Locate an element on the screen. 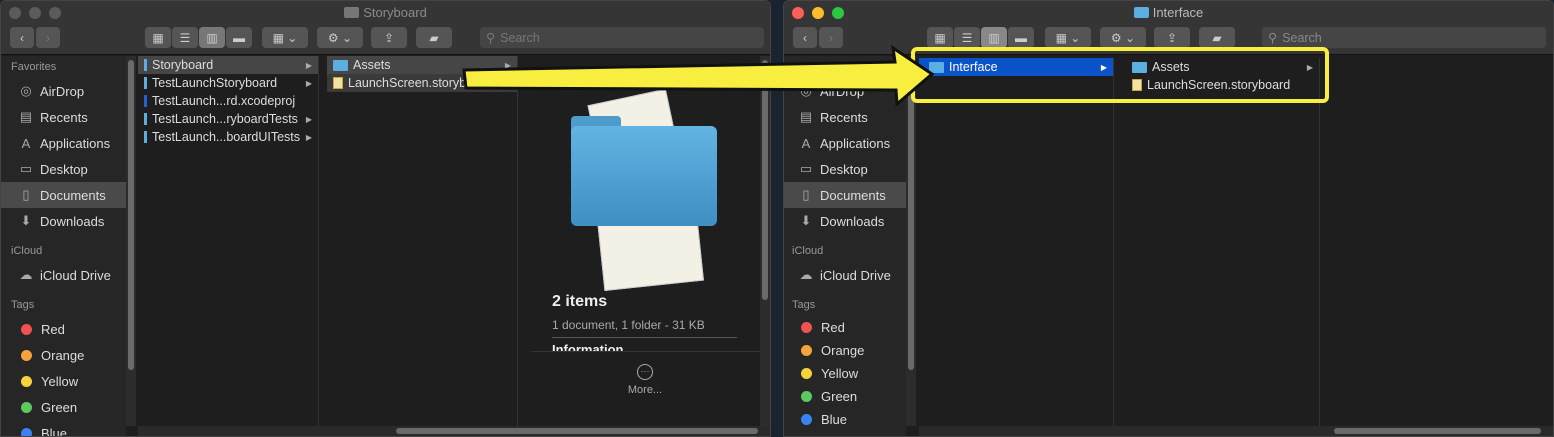 The width and height of the screenshot is (1554, 437). arrow-annotation is located at coordinates (698, 76).